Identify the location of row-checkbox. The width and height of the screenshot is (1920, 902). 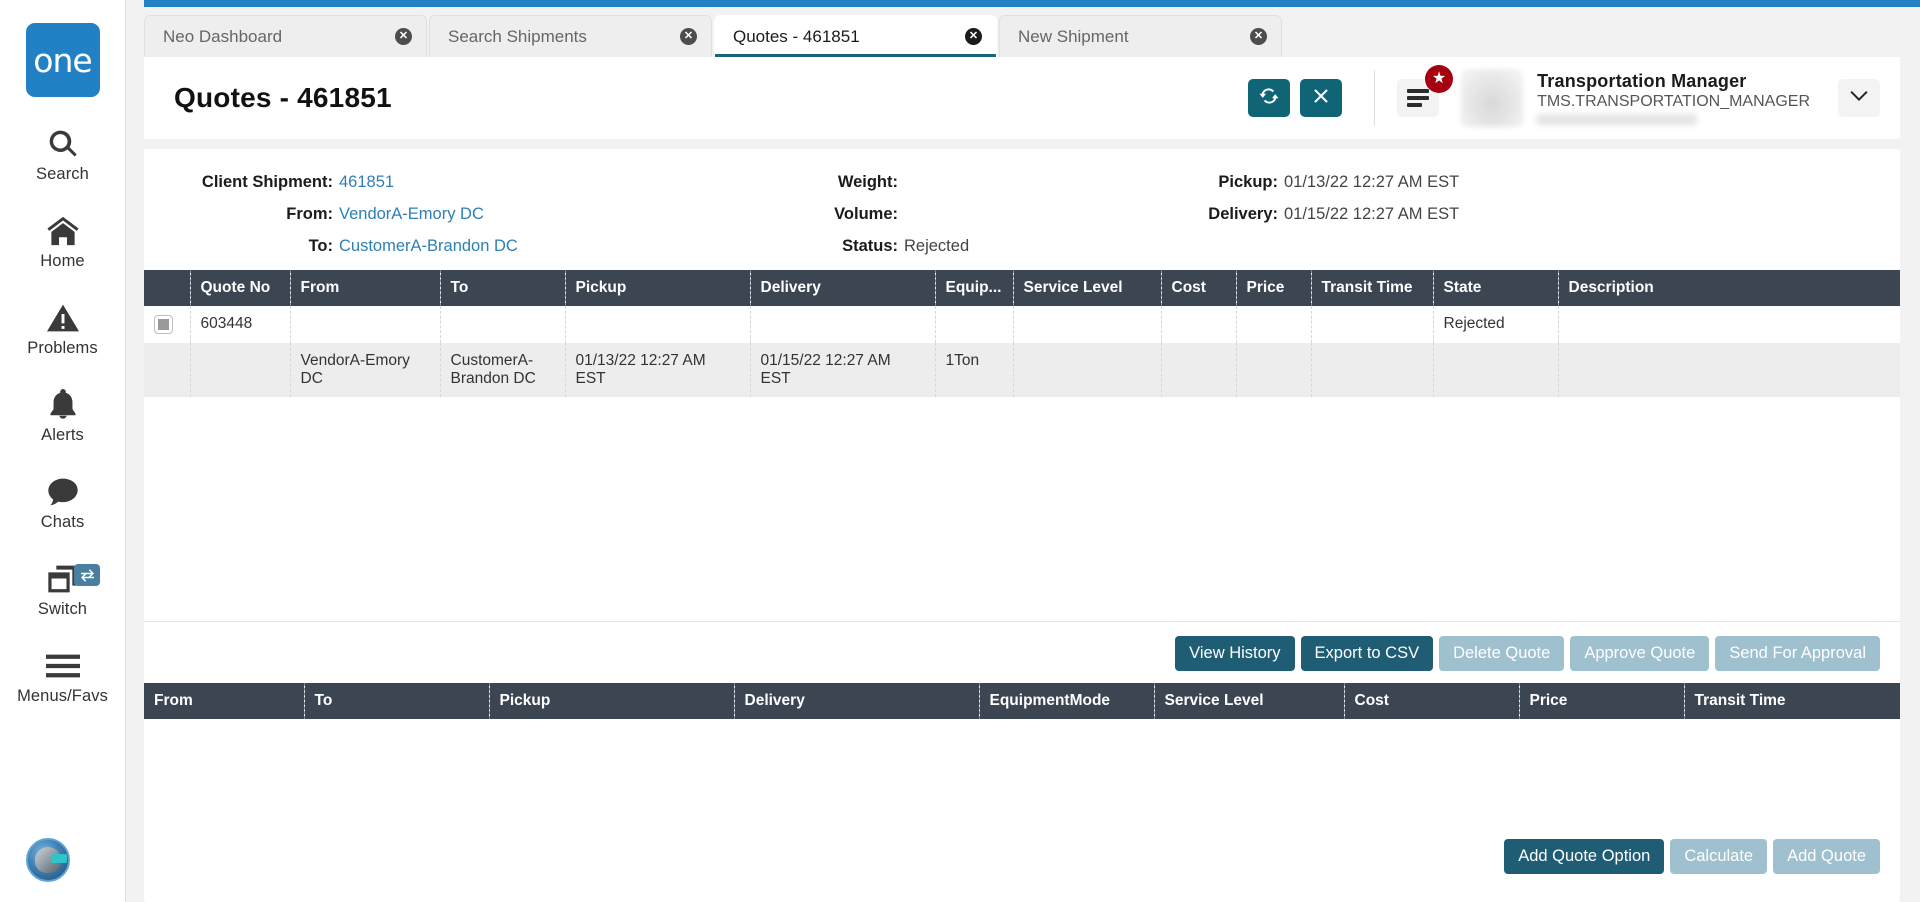
(163, 324).